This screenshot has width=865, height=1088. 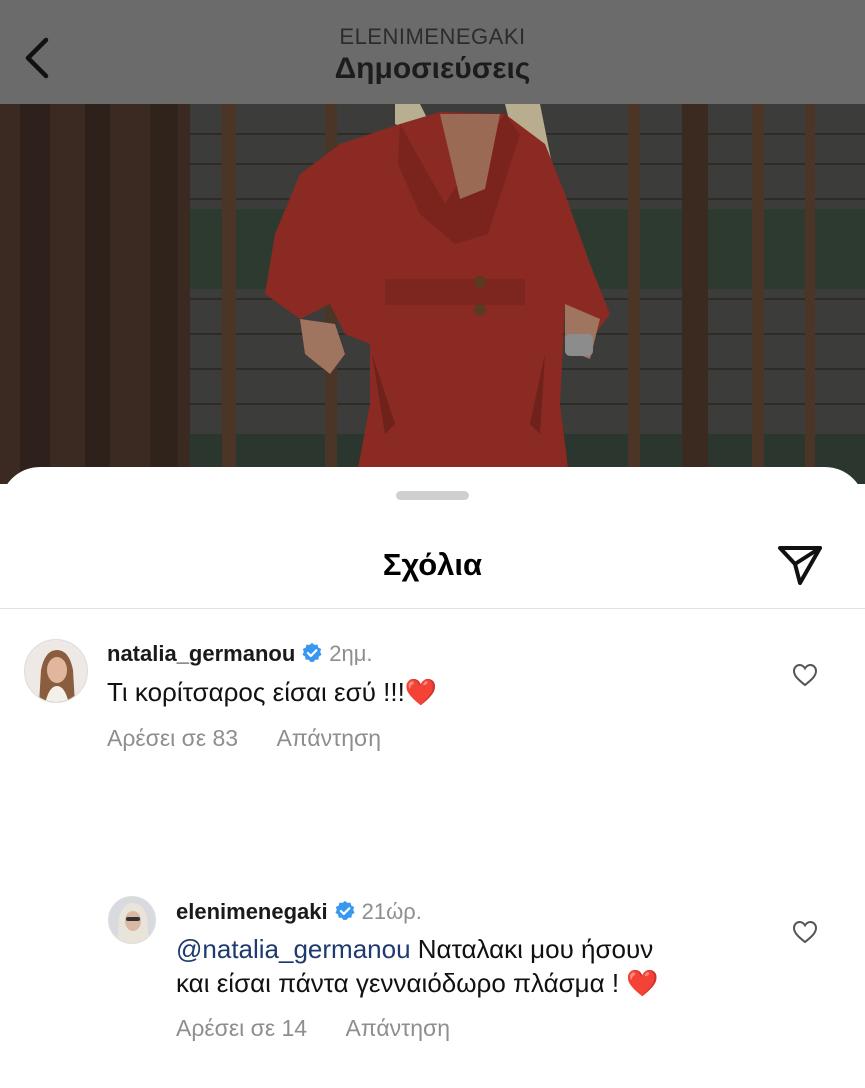 I want to click on username-text: elenimenegaki, so click(x=252, y=911).